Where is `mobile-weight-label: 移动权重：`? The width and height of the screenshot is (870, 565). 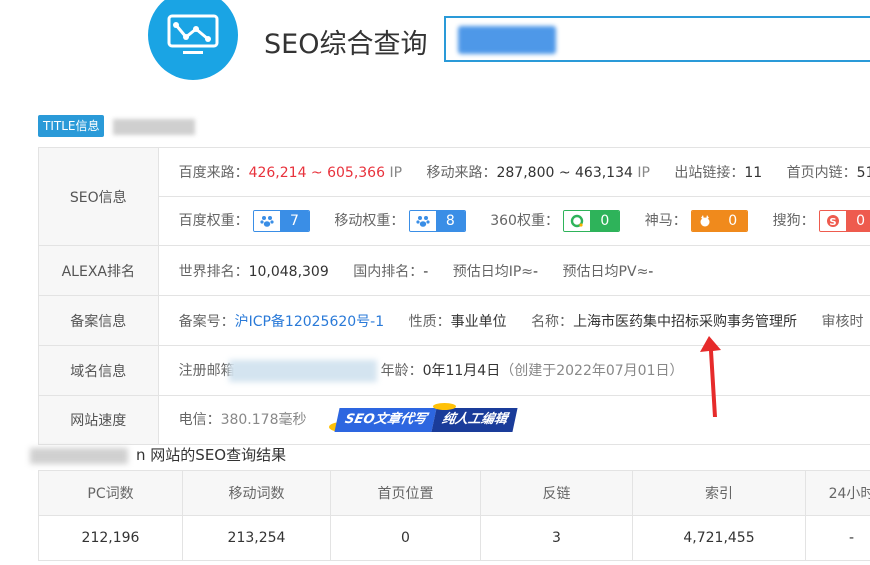 mobile-weight-label: 移动权重： is located at coordinates (369, 221).